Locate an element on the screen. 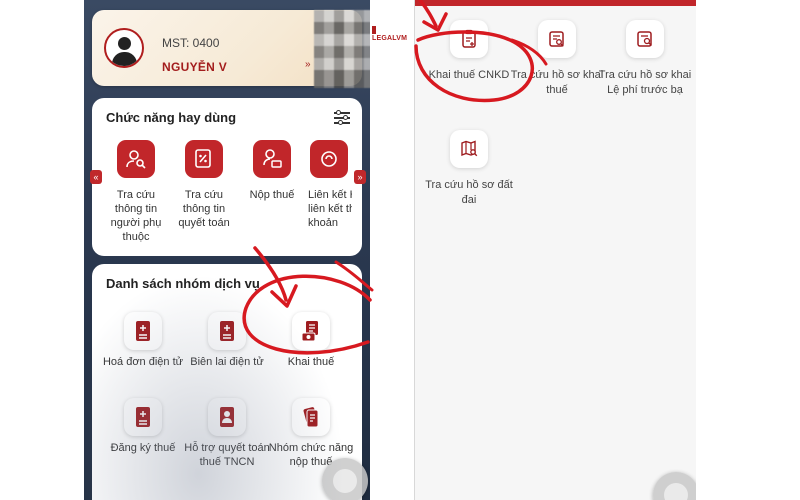  service-item-e-invoice: Hoá đơn điện tử is located at coordinates (143, 340).